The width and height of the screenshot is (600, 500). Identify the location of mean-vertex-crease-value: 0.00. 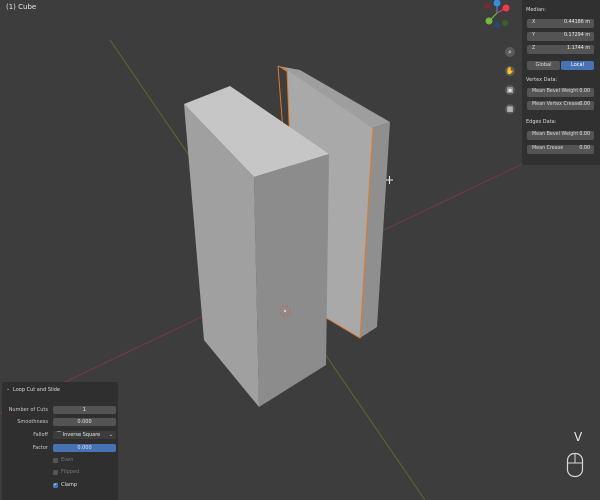
(584, 104).